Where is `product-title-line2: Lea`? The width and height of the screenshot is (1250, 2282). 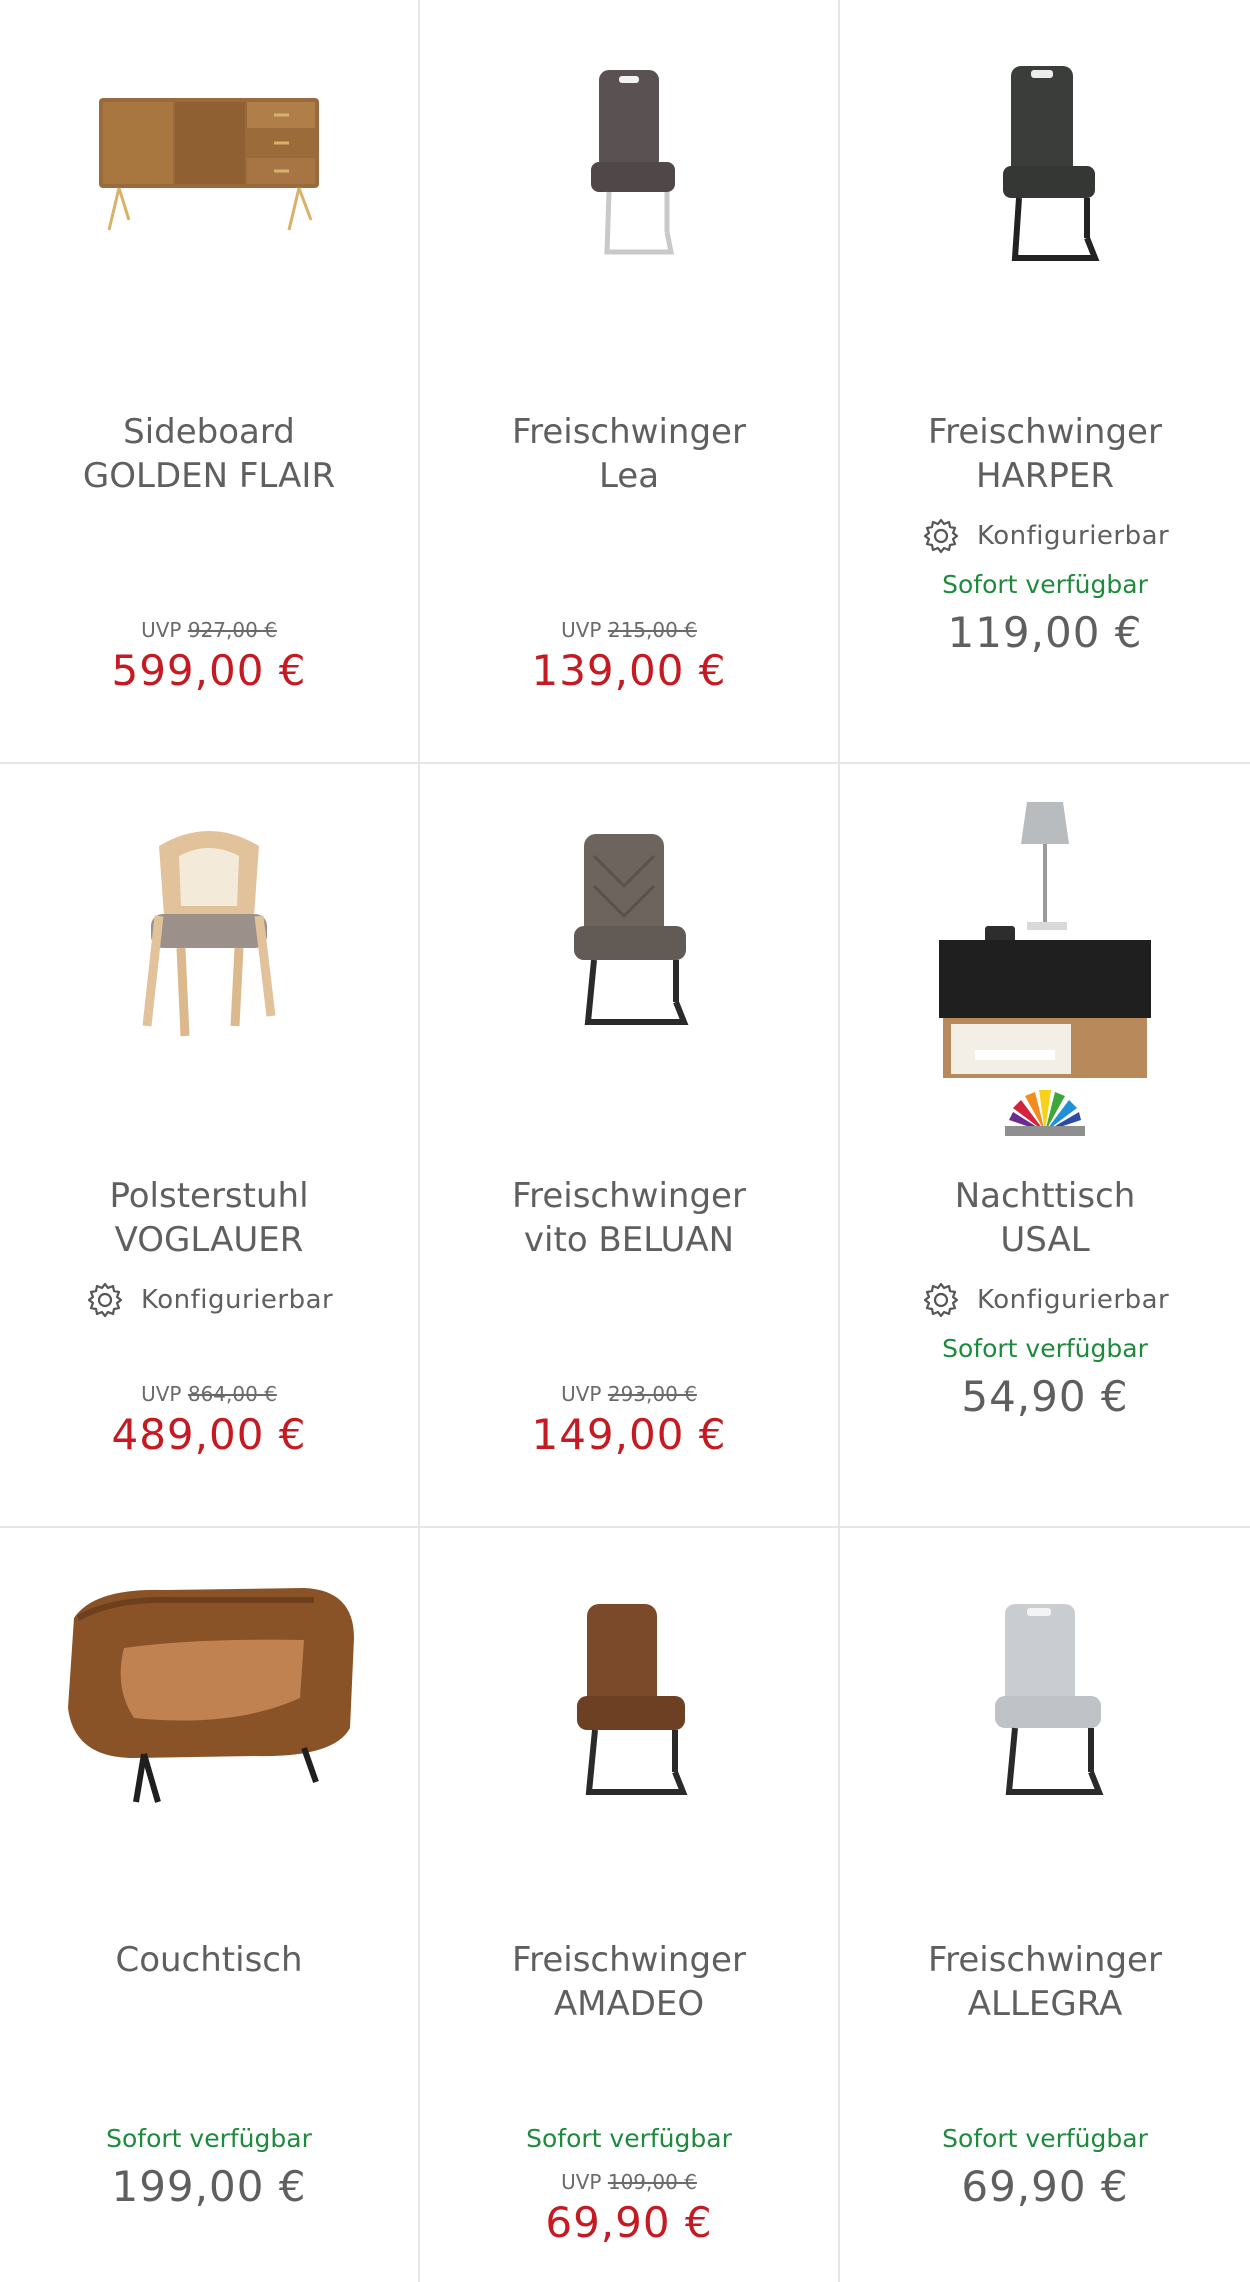
product-title-line2: Lea is located at coordinates (629, 476).